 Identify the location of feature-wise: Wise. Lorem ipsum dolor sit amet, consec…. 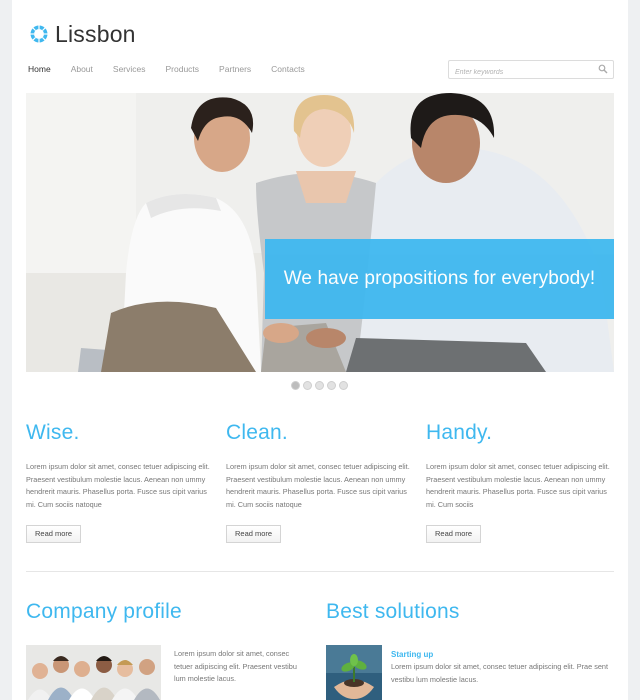
(118, 482).